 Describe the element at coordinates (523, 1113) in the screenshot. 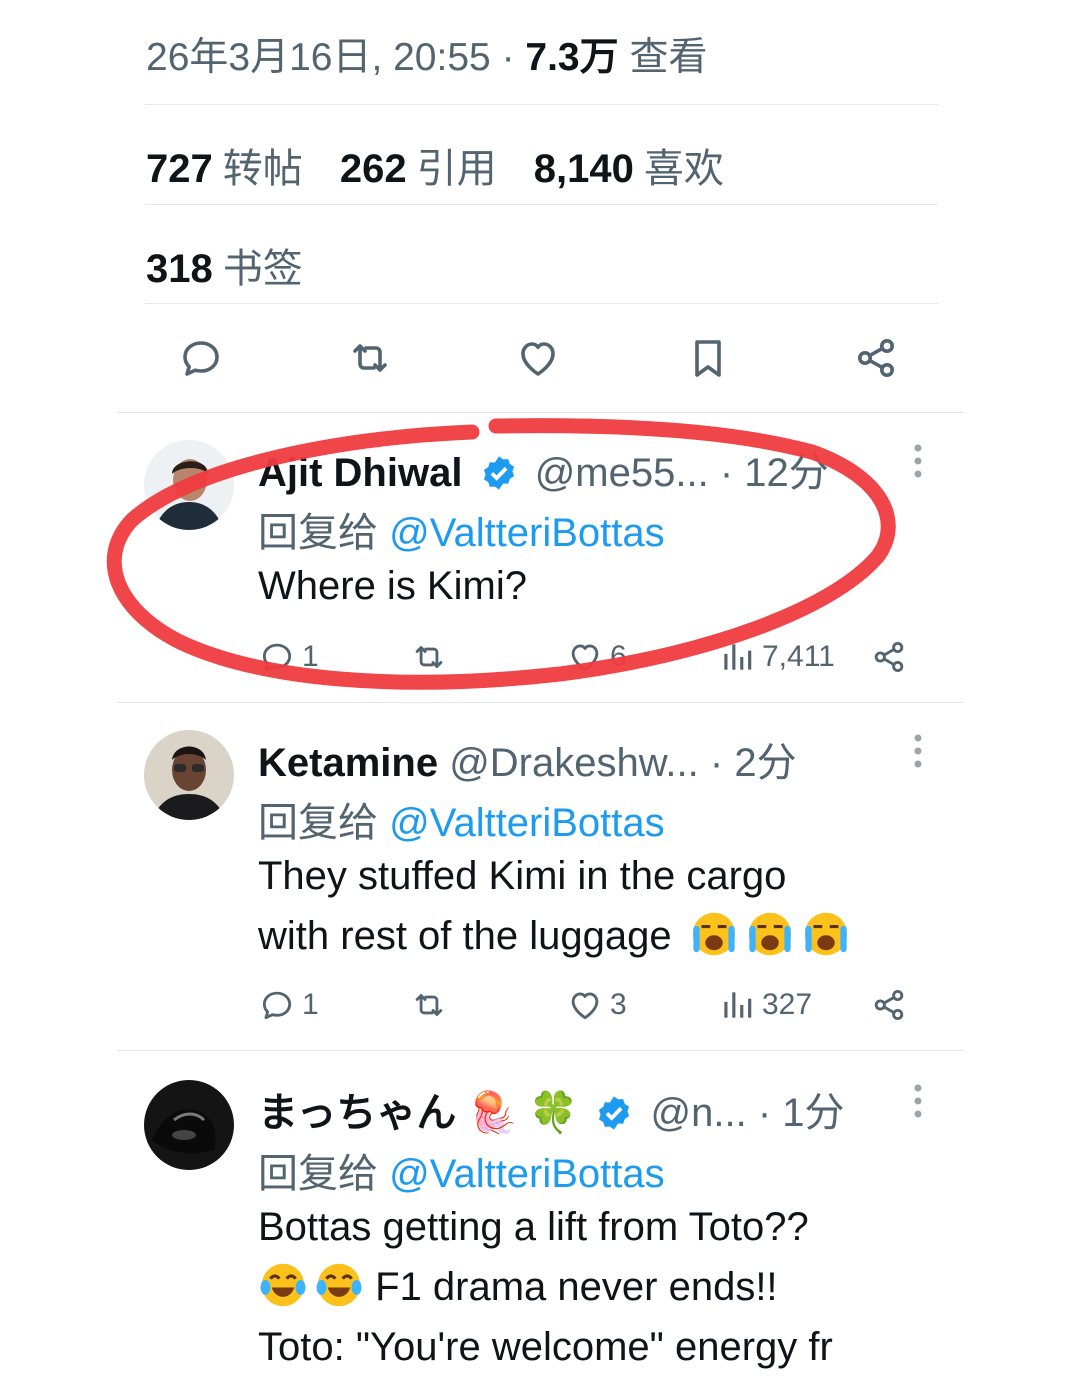

I see `name-emojis: 🪼 🍀` at that location.